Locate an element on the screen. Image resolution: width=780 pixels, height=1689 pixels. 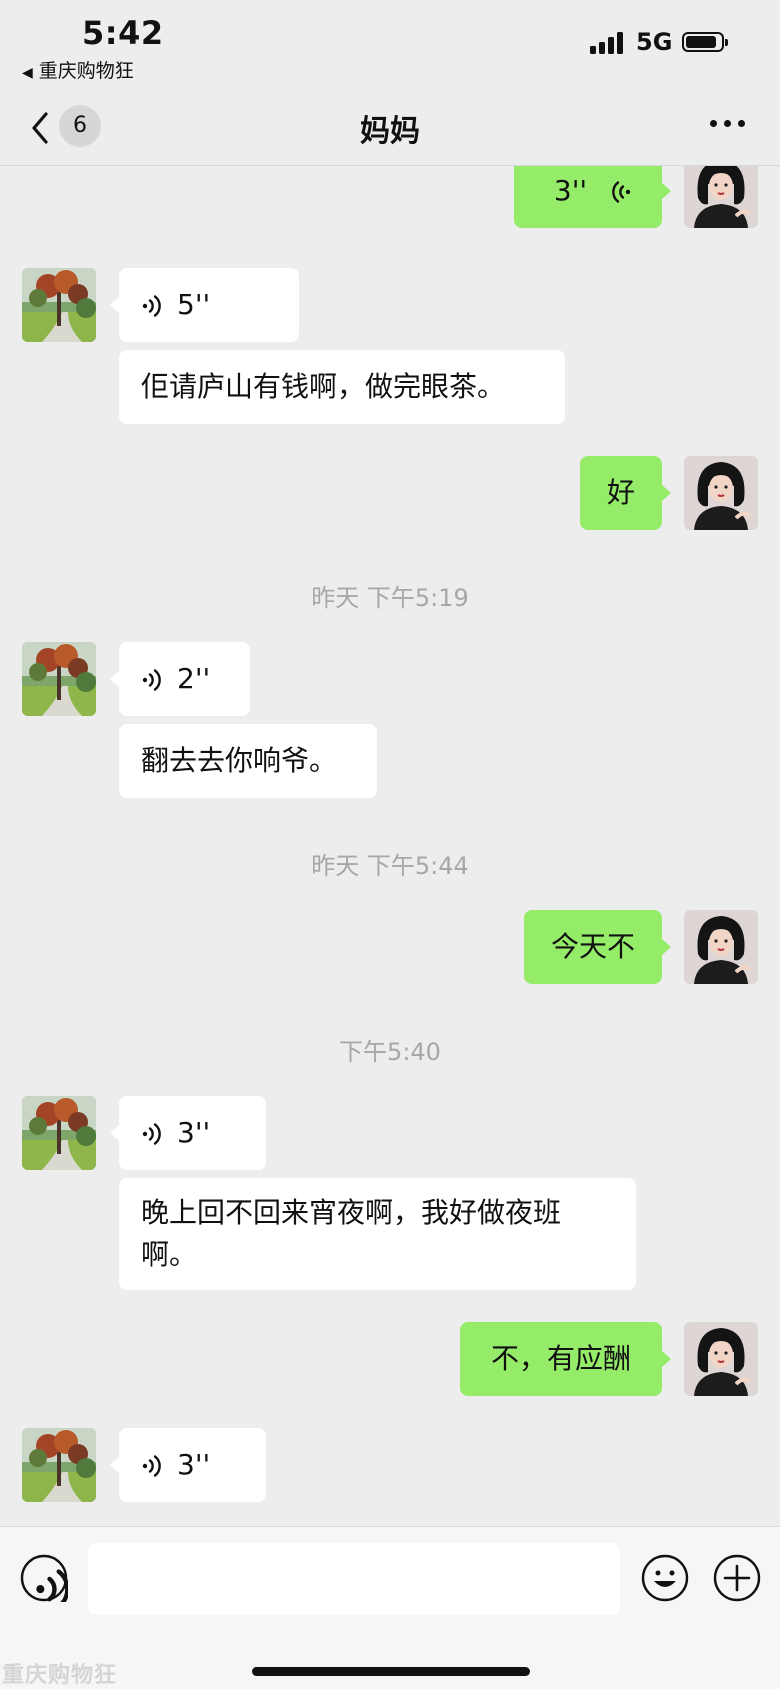
message-text-line-1: 晚上回不回来宵夜啊，我好做夜班 is located at coordinates (351, 1212).